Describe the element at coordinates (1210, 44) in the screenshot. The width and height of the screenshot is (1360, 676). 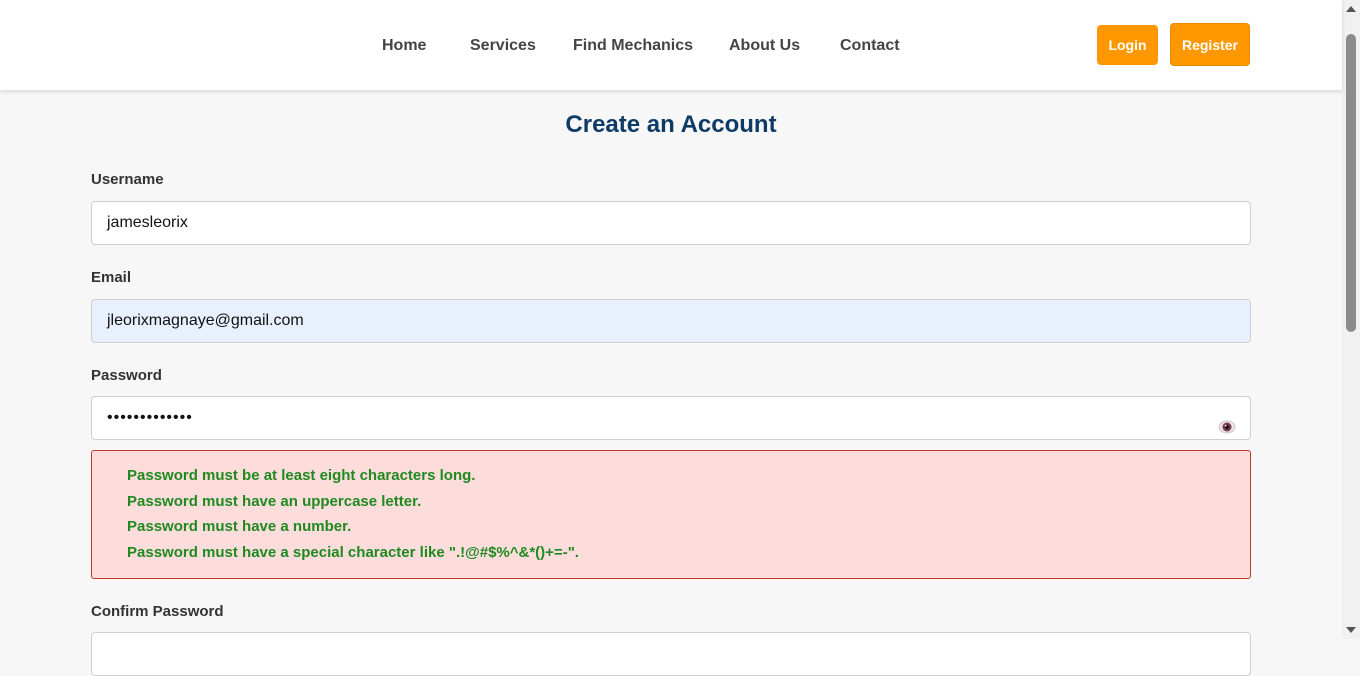
I see `register-button: Register` at that location.